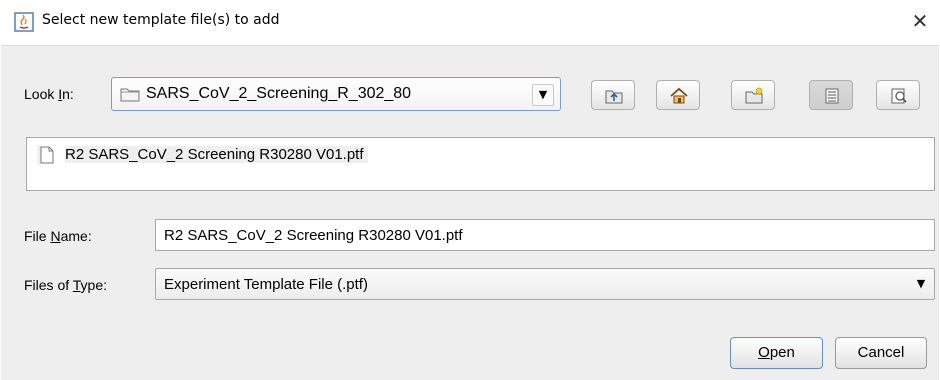 Image resolution: width=940 pixels, height=380 pixels. Describe the element at coordinates (47, 155) in the screenshot. I see `file-icon` at that location.